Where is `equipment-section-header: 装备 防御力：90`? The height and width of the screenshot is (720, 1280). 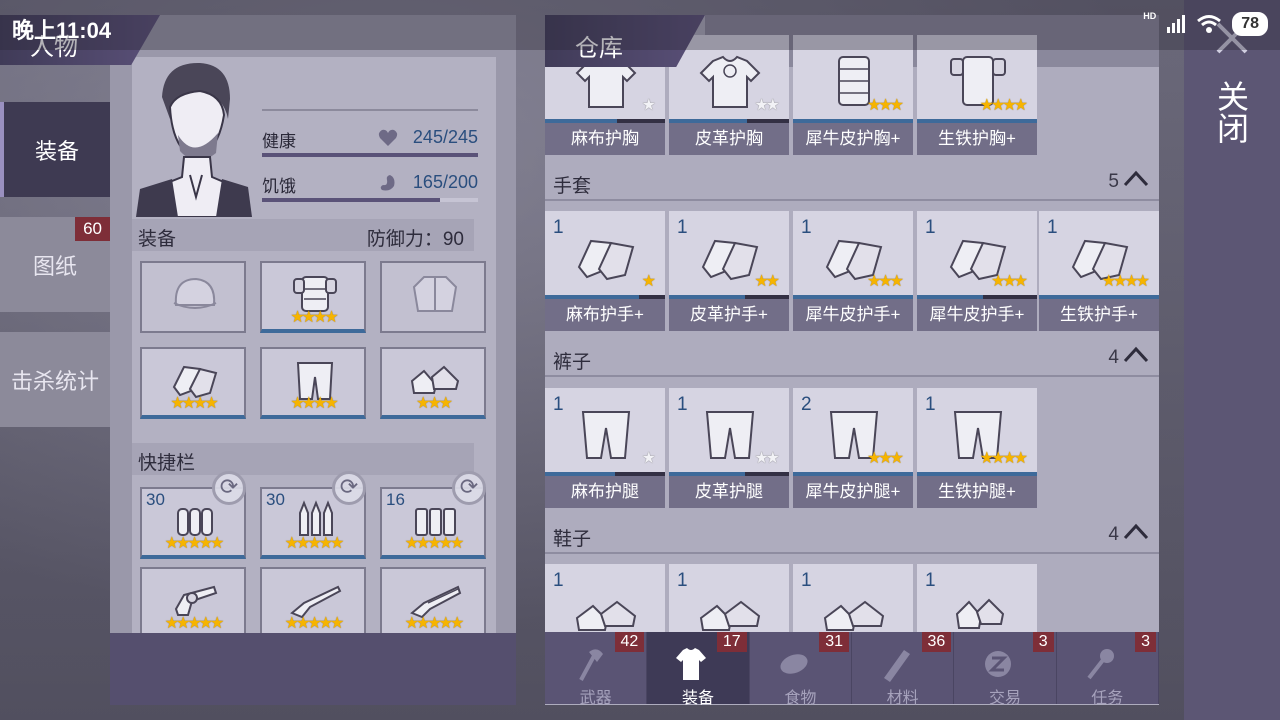 equipment-section-header: 装备 防御力：90 is located at coordinates (303, 235).